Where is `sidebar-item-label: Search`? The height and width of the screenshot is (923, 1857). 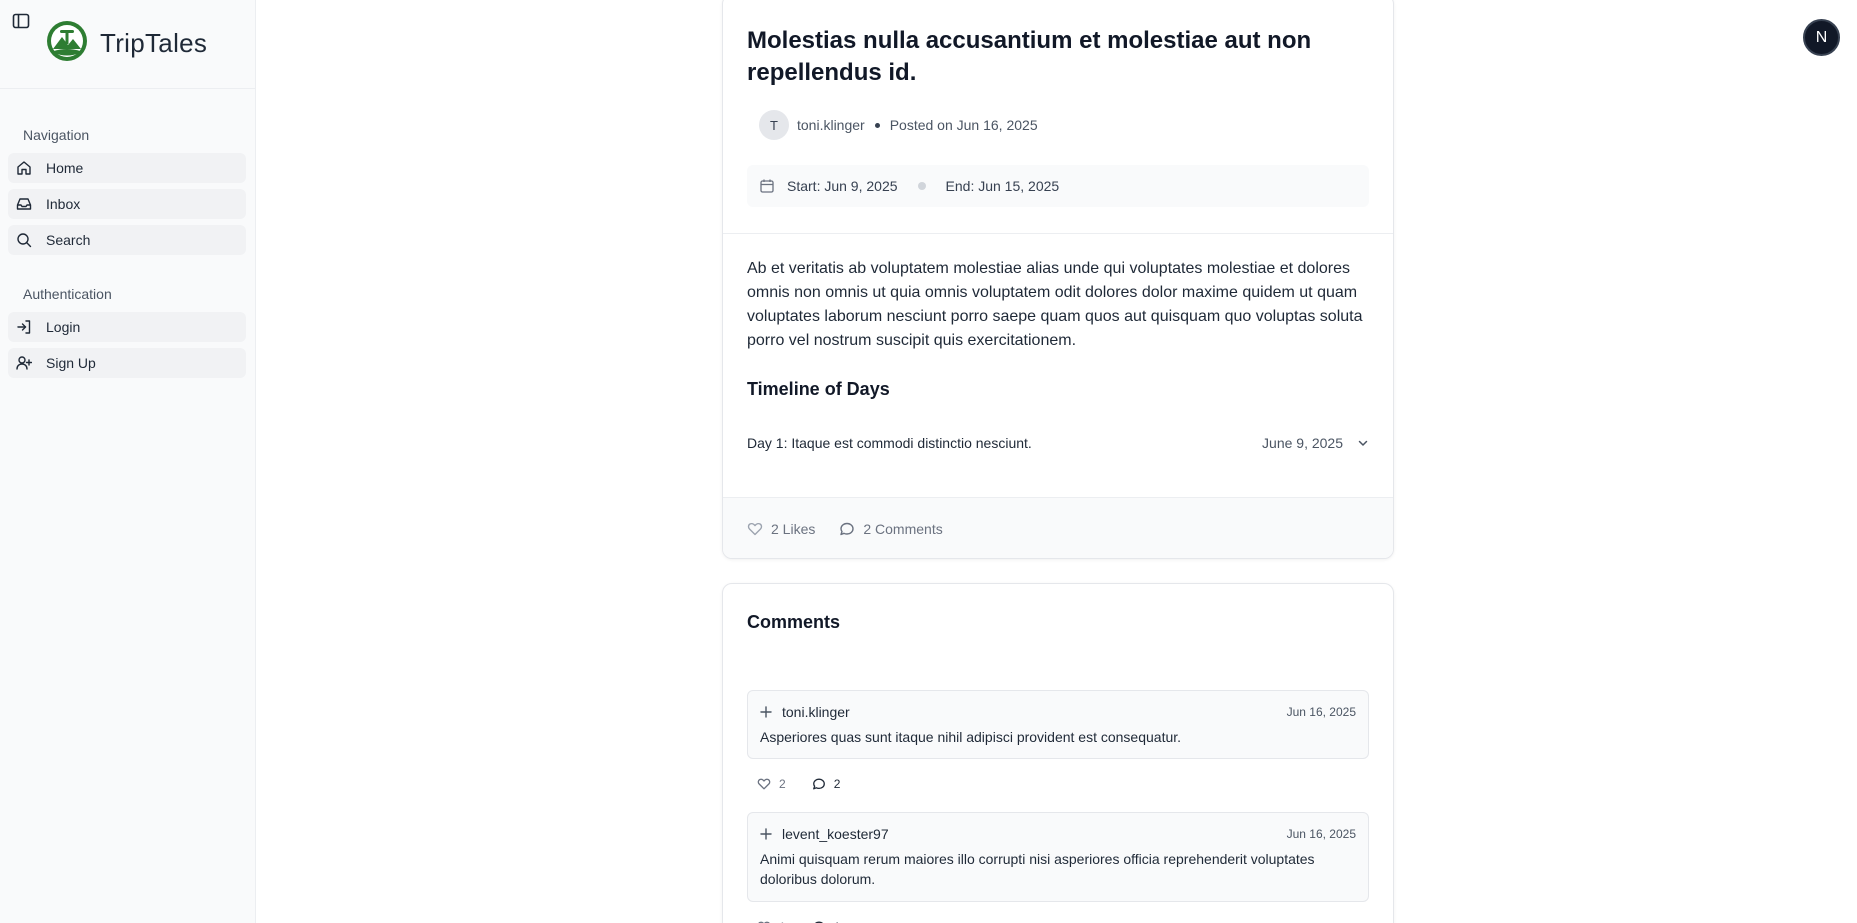
sidebar-item-label: Search is located at coordinates (68, 240).